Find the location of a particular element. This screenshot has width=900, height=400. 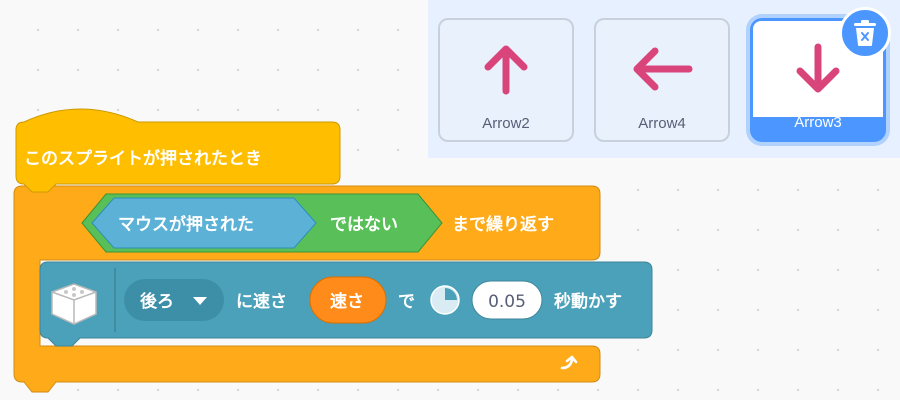

hat-block-label: このスプライトが押されたとき is located at coordinates (143, 158).